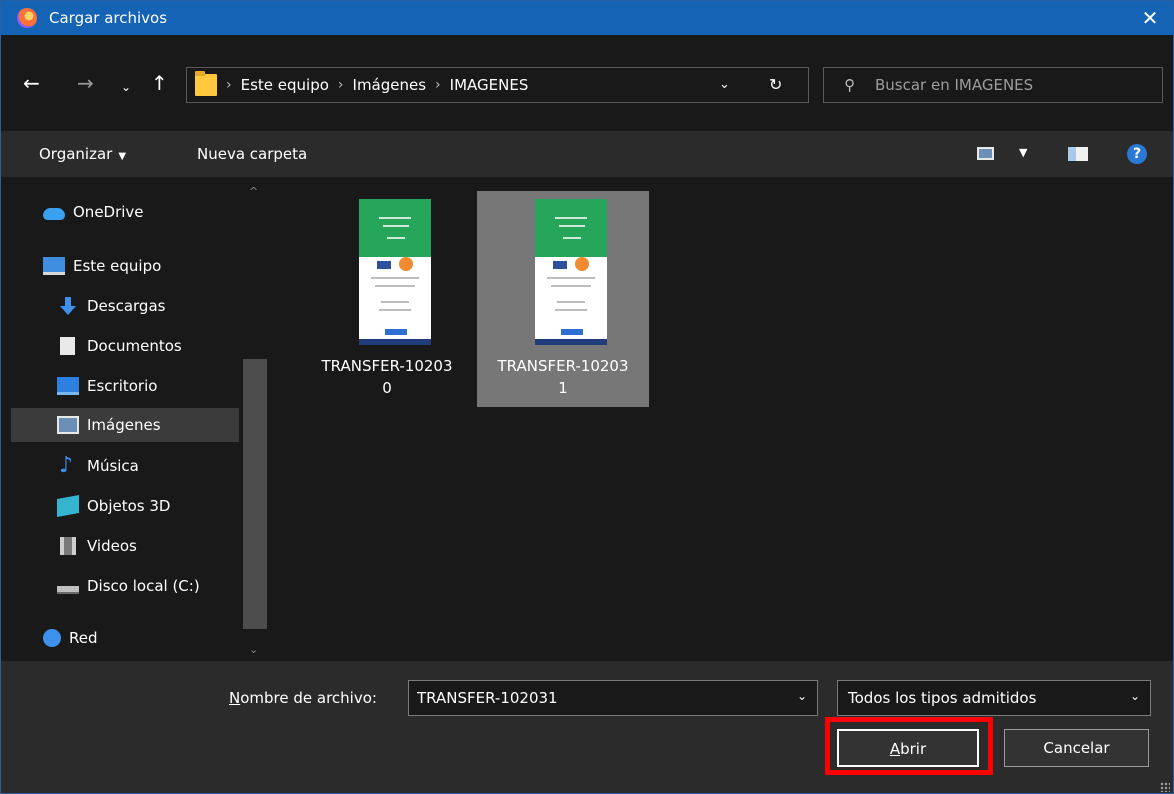 The height and width of the screenshot is (794, 1174). I want to click on preview-pane-icon, so click(1078, 154).